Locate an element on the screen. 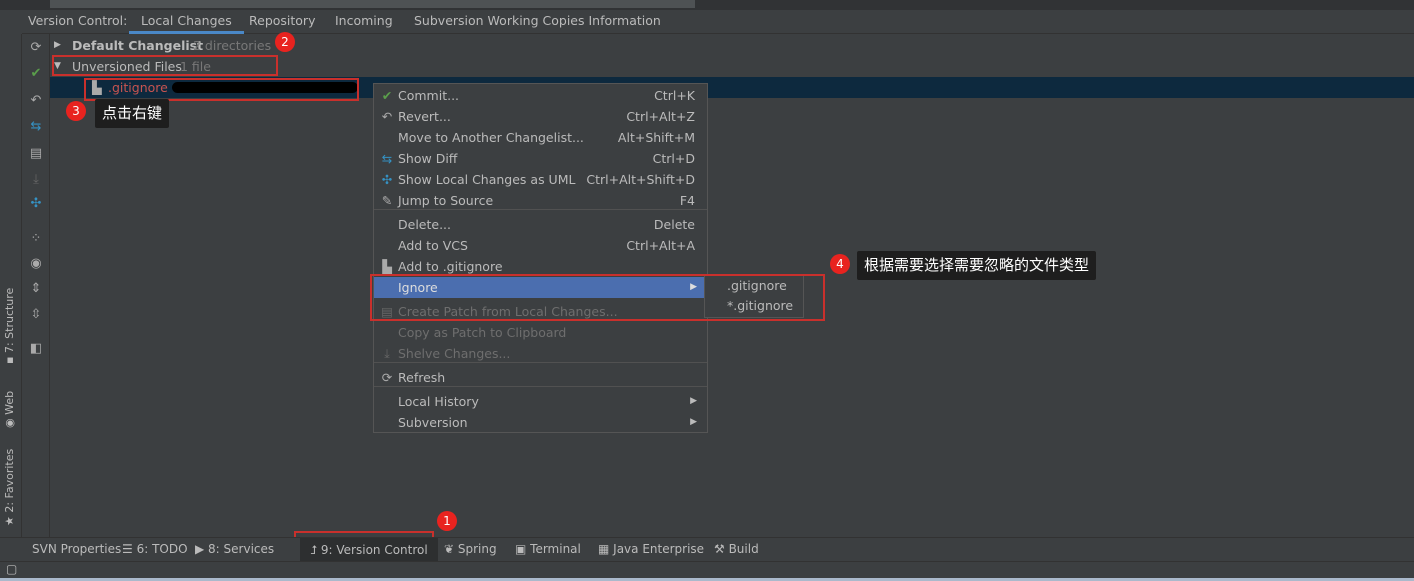  menu-item-label: Subversion is located at coordinates (433, 422).